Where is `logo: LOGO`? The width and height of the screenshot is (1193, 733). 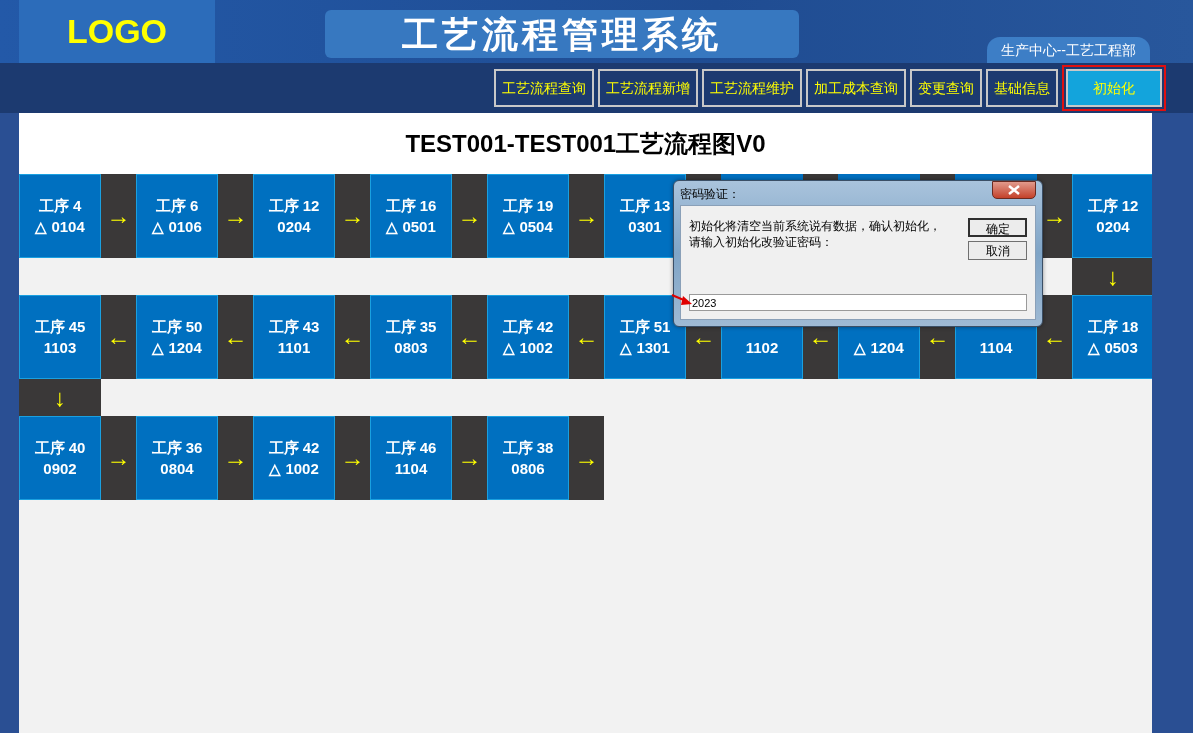 logo: LOGO is located at coordinates (117, 31).